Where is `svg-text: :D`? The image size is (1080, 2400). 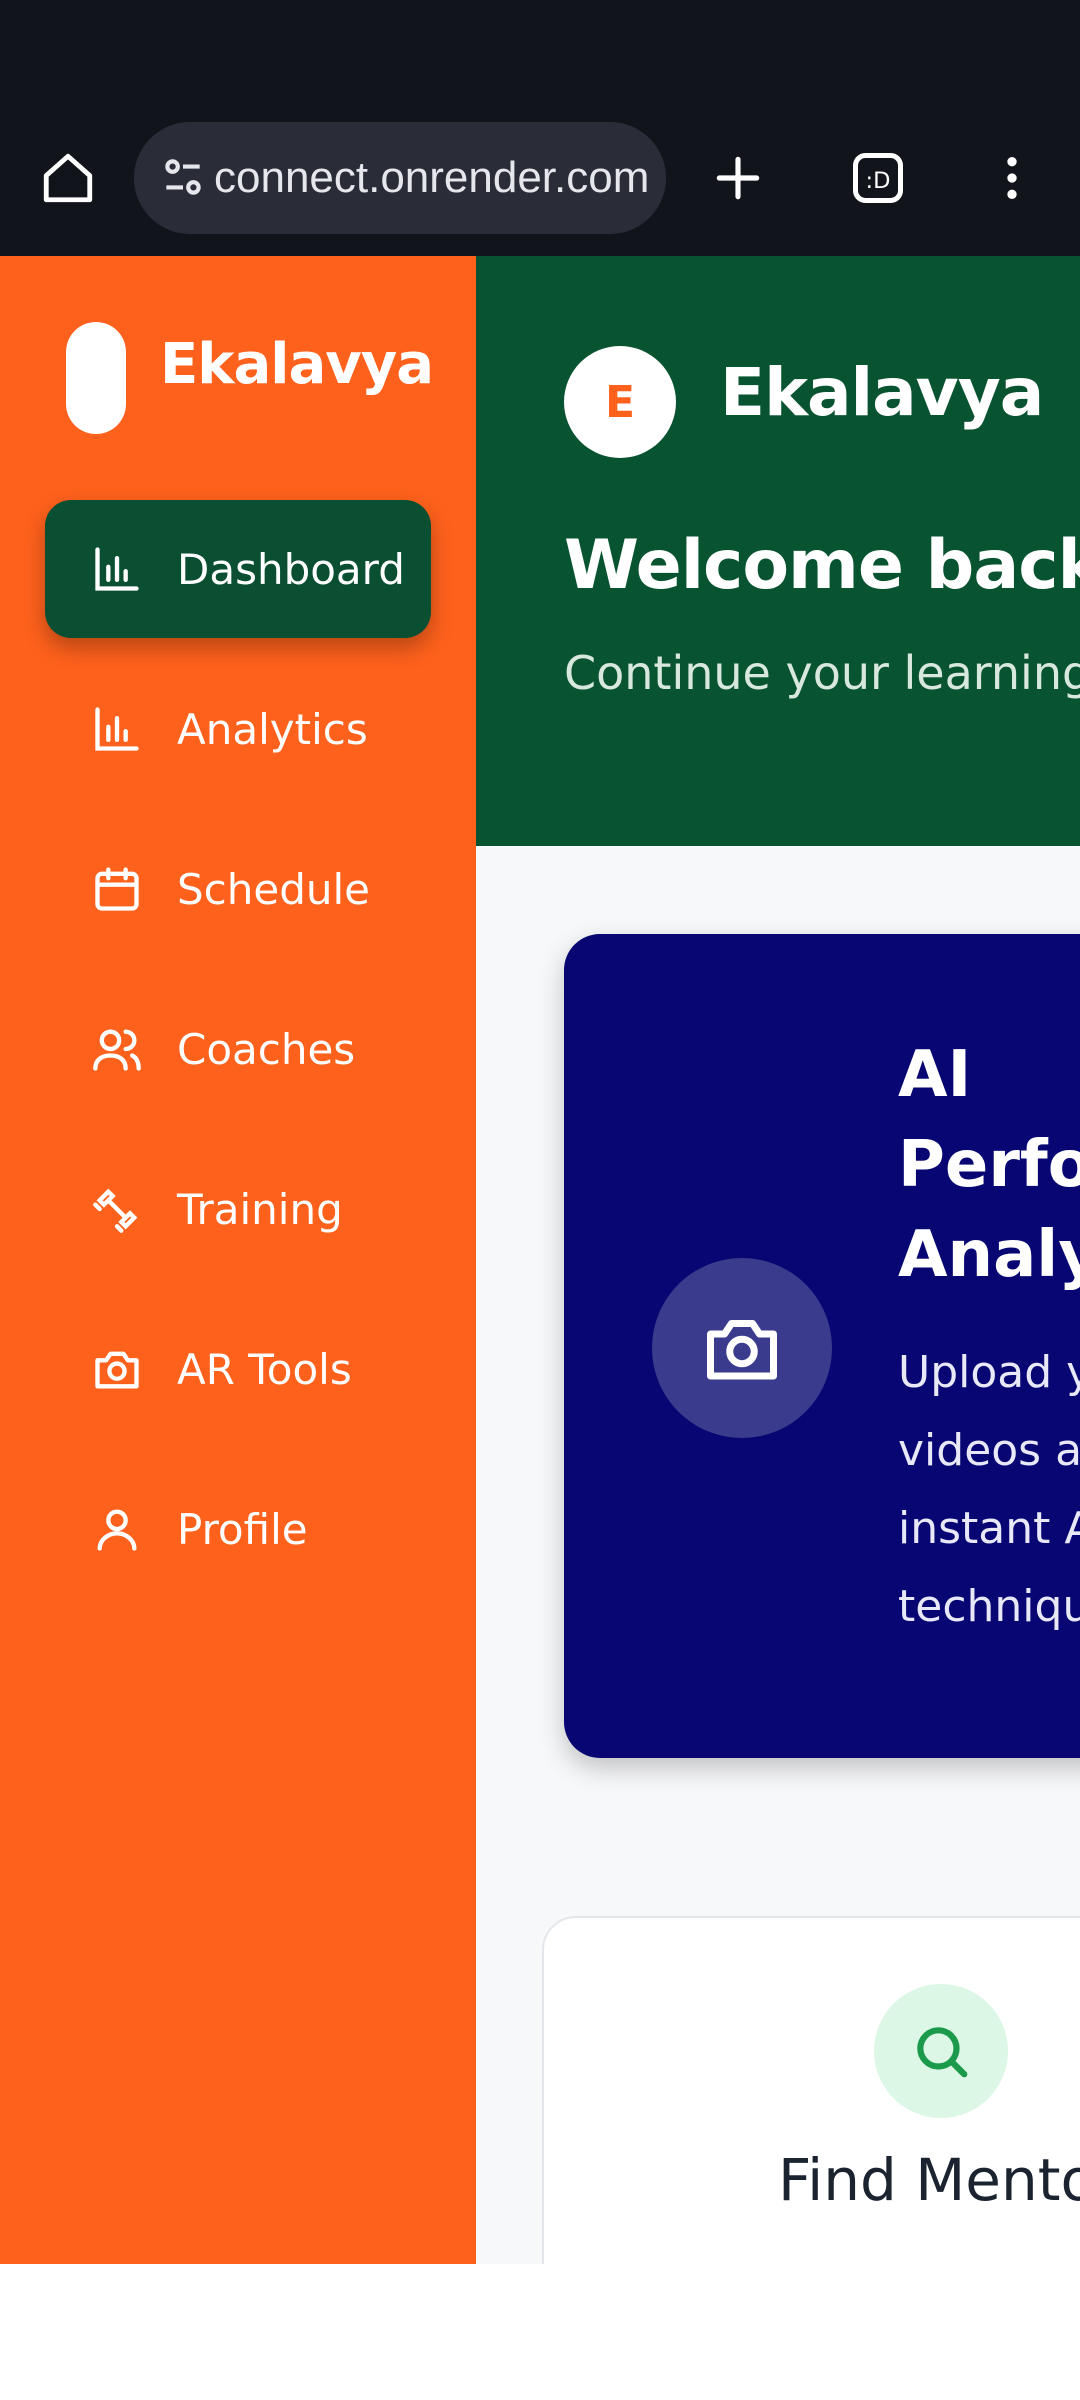 svg-text: :D is located at coordinates (878, 181).